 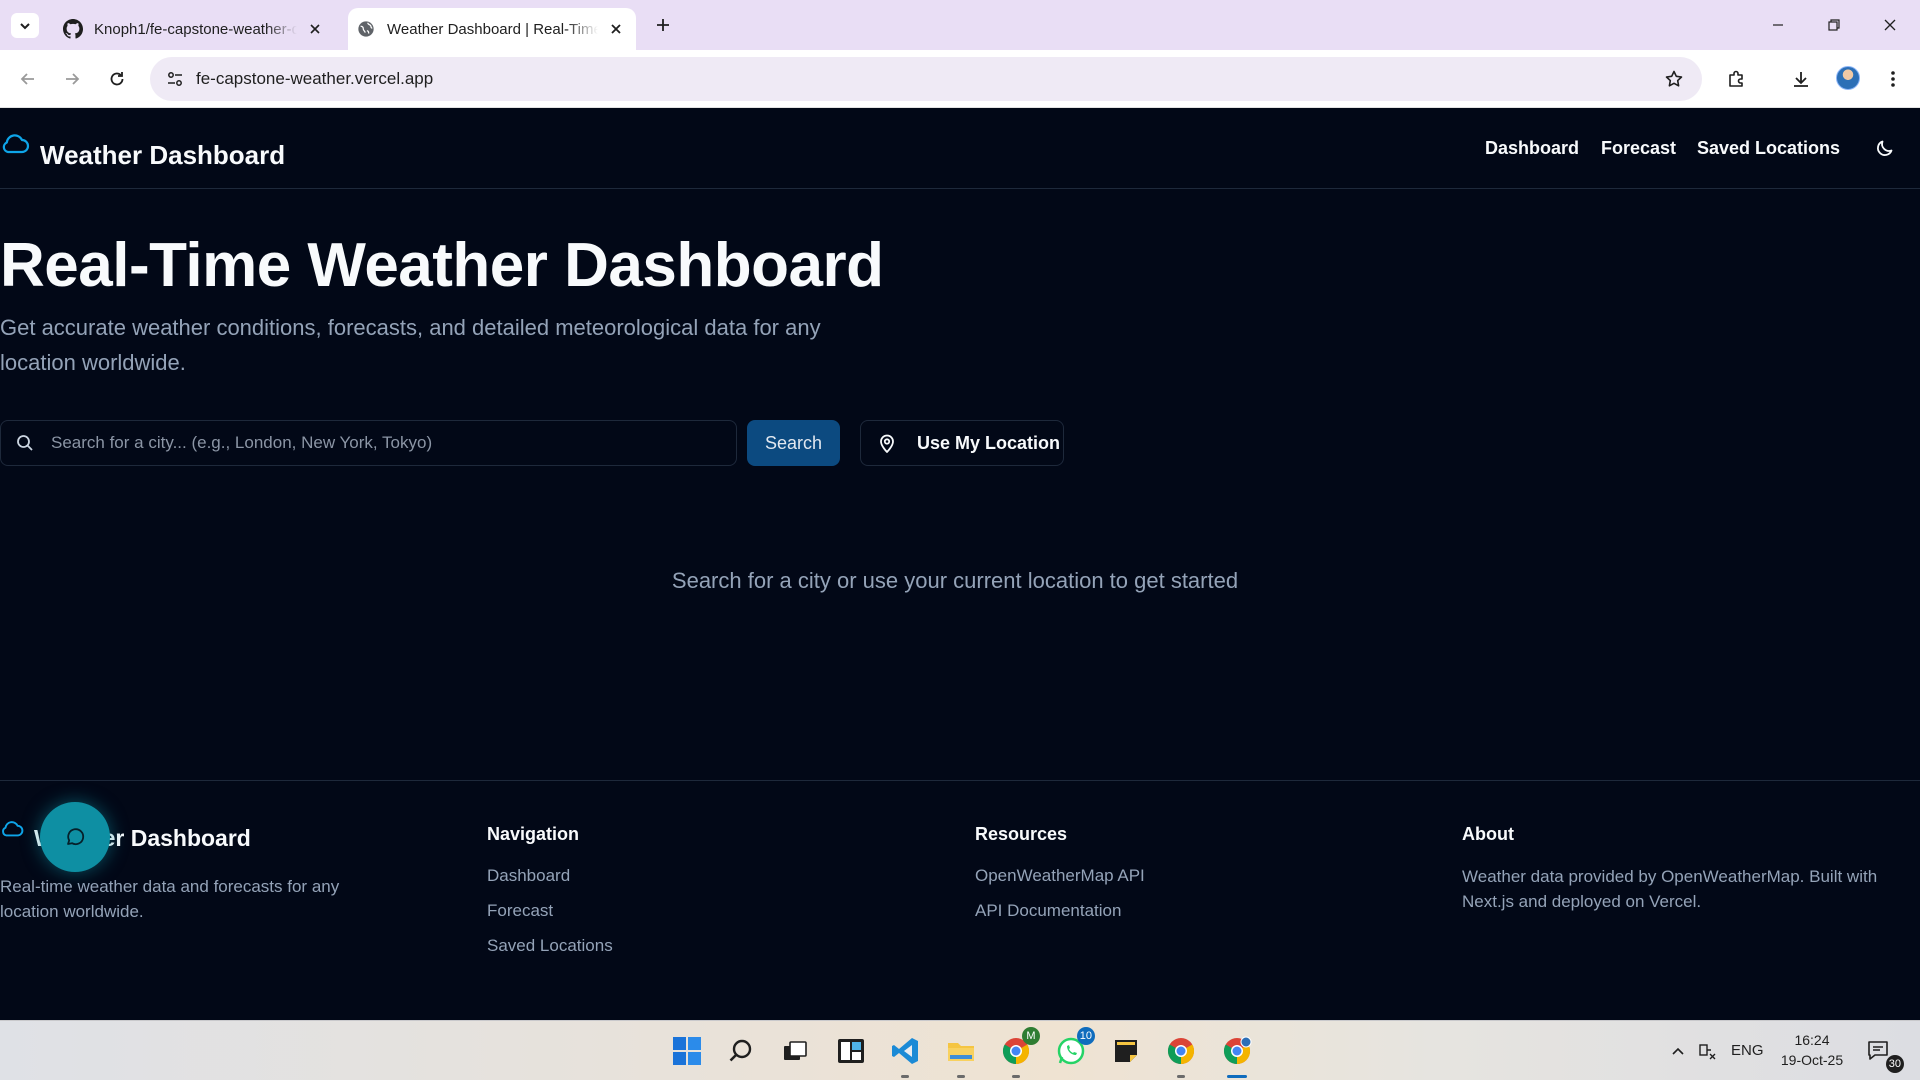 I want to click on forward-button, so click(x=72, y=79).